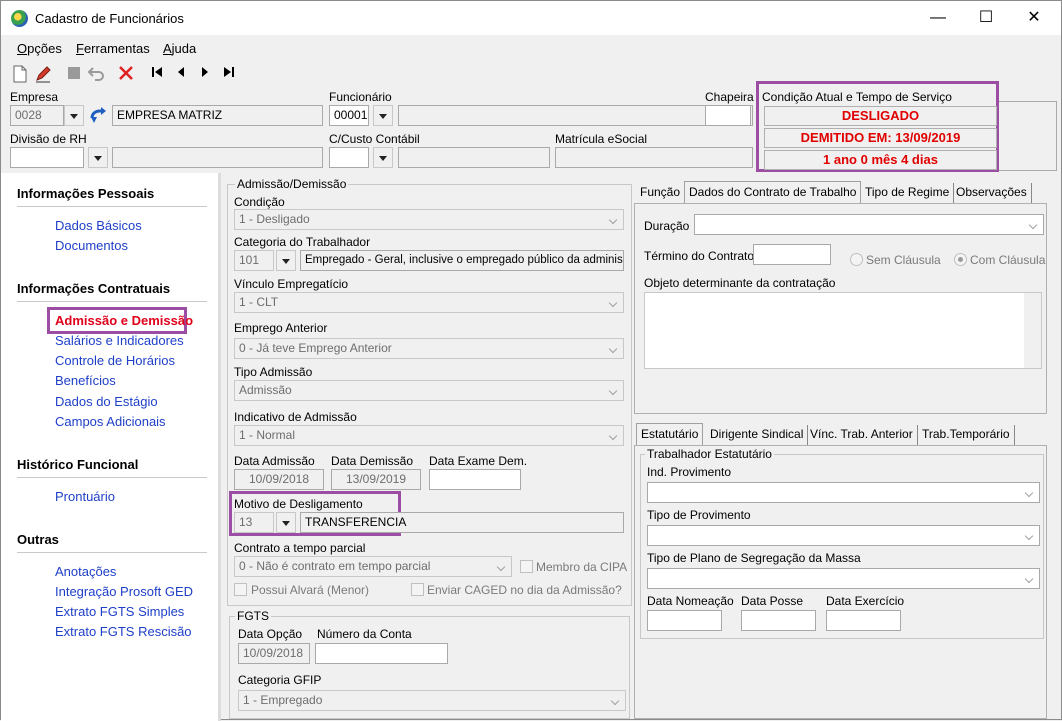 The width and height of the screenshot is (1062, 721). Describe the element at coordinates (792, 254) in the screenshot. I see `termino-contrato-field` at that location.